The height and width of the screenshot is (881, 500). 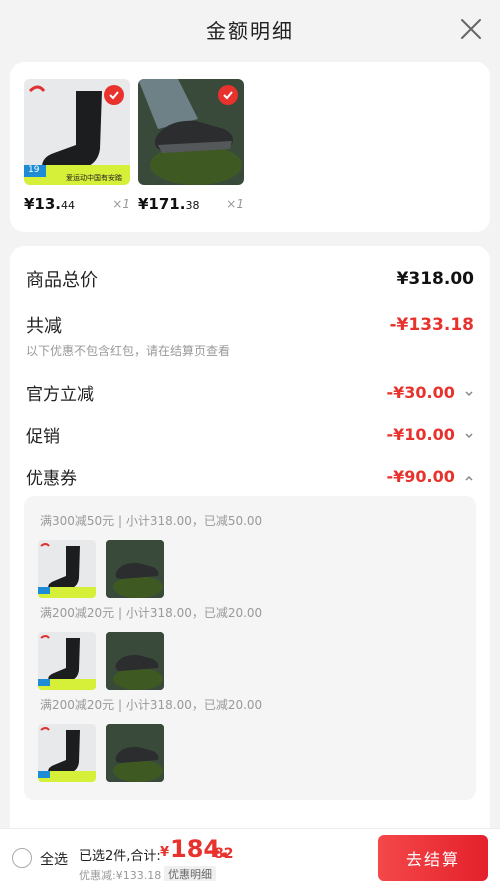 What do you see at coordinates (190, 873) in the screenshot?
I see `discount-detail-link: 优惠明细` at bounding box center [190, 873].